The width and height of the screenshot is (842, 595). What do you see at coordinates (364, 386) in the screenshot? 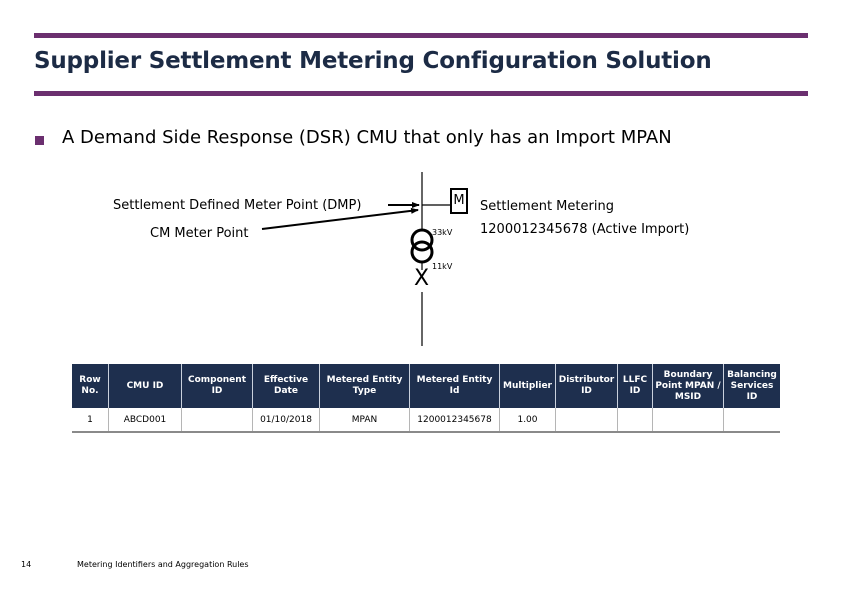
I see `col-metered-entity-type: Metered Entity Type` at bounding box center [364, 386].